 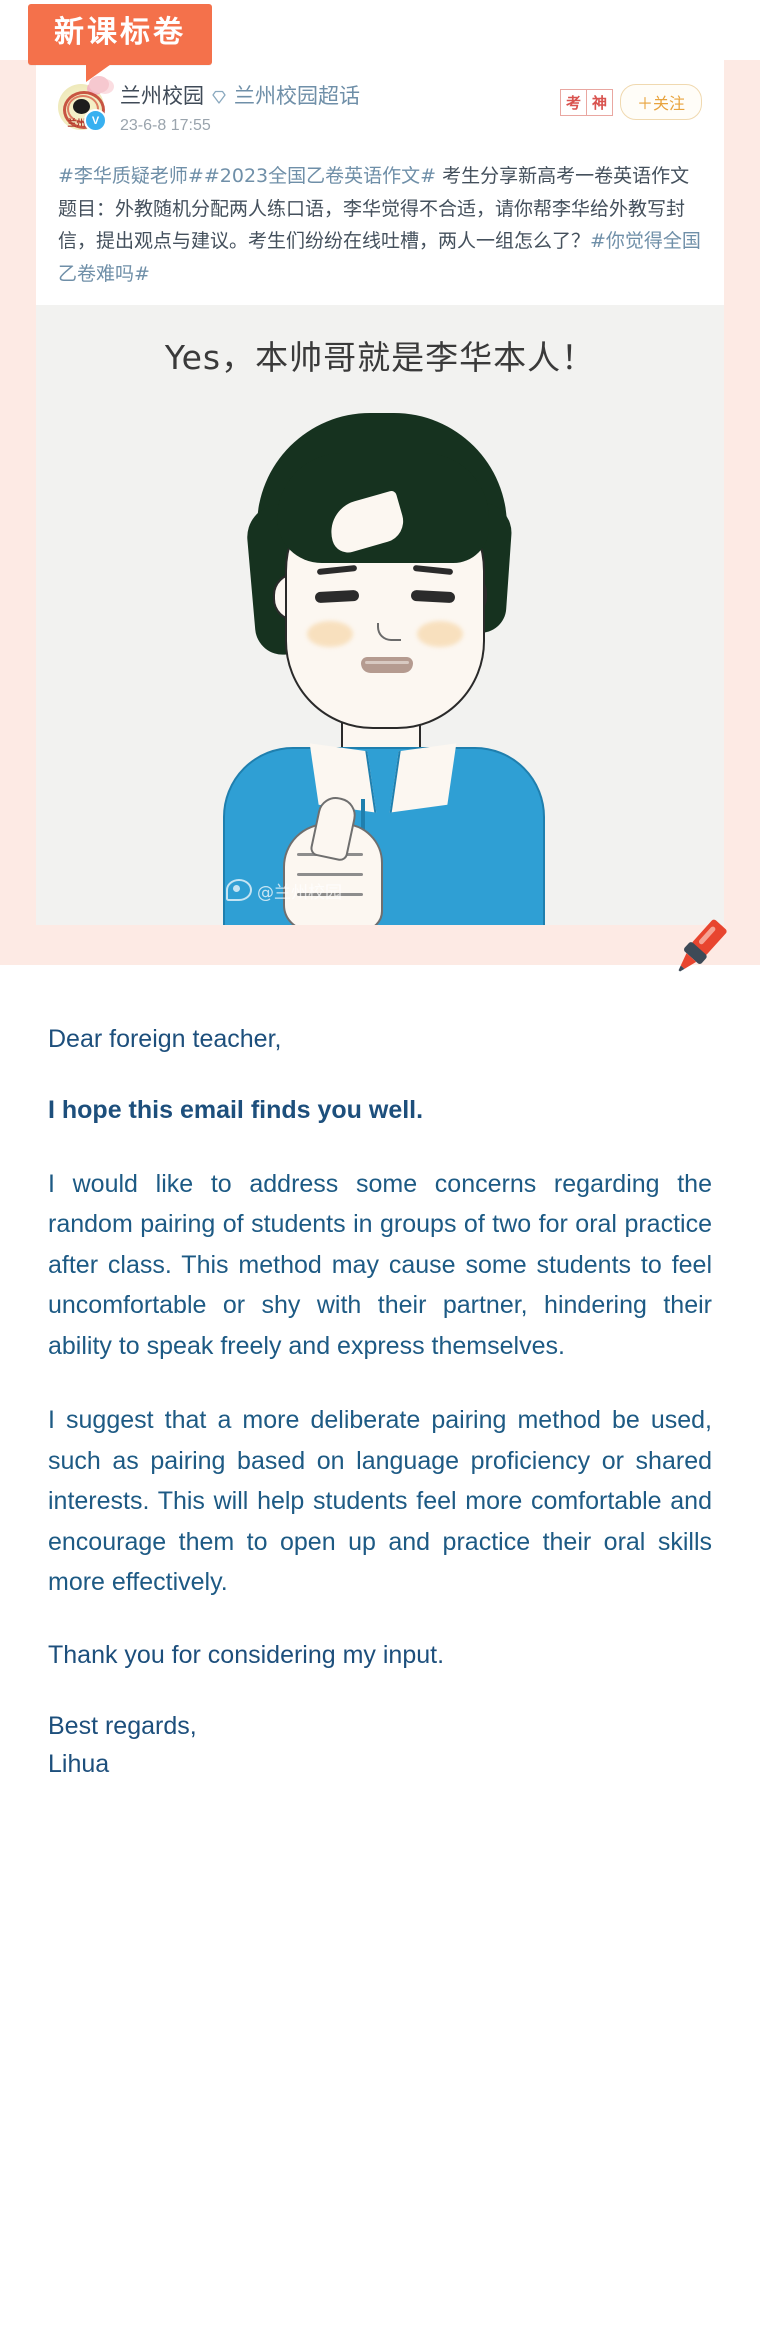 What do you see at coordinates (573, 102) in the screenshot?
I see `stamp-char-1: 考` at bounding box center [573, 102].